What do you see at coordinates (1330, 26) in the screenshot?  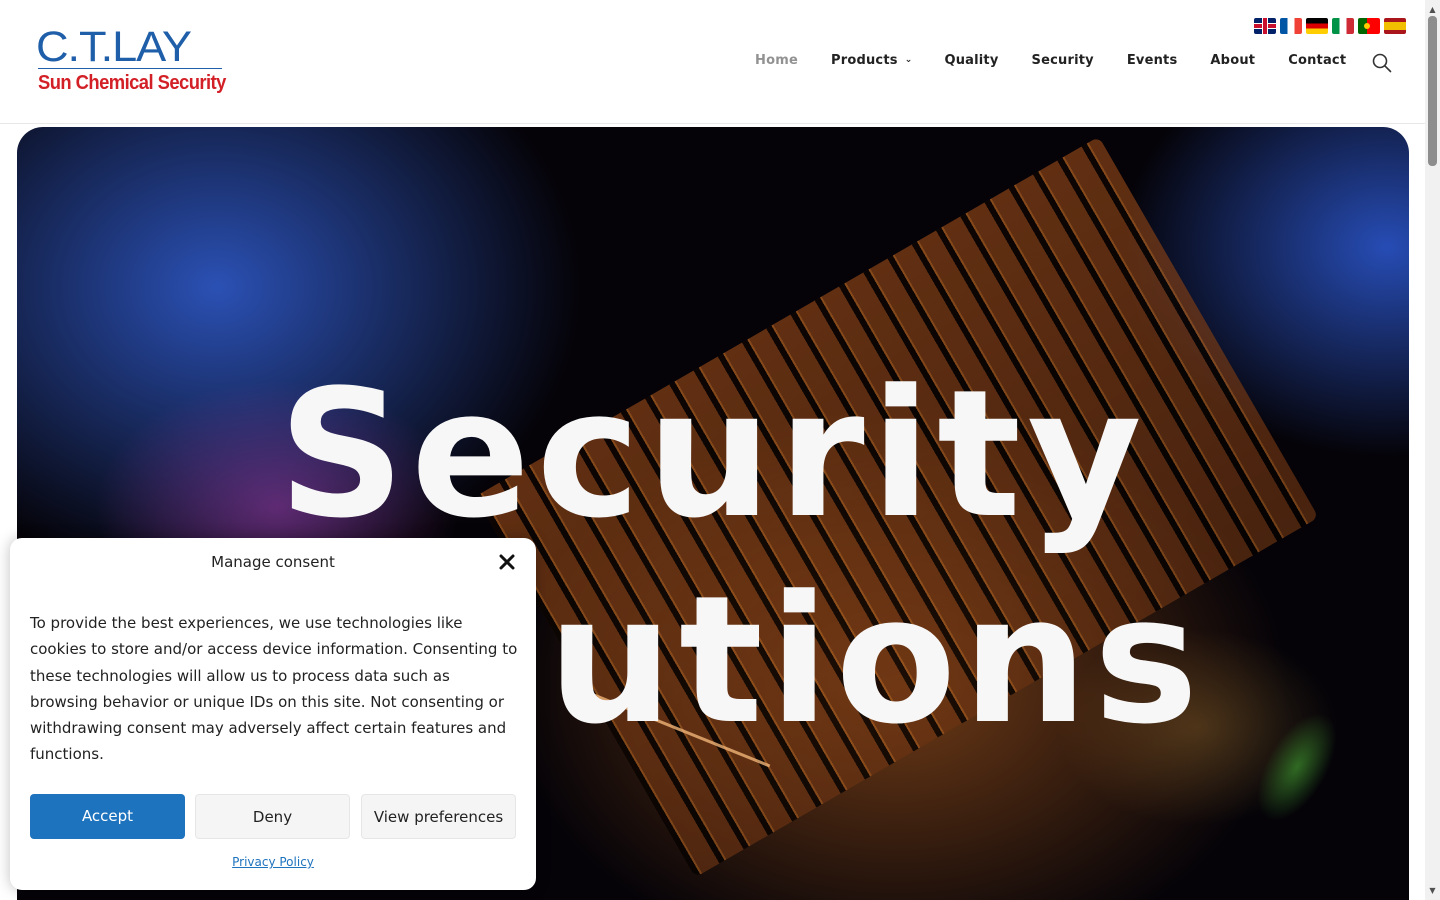 I see `language-switcher` at bounding box center [1330, 26].